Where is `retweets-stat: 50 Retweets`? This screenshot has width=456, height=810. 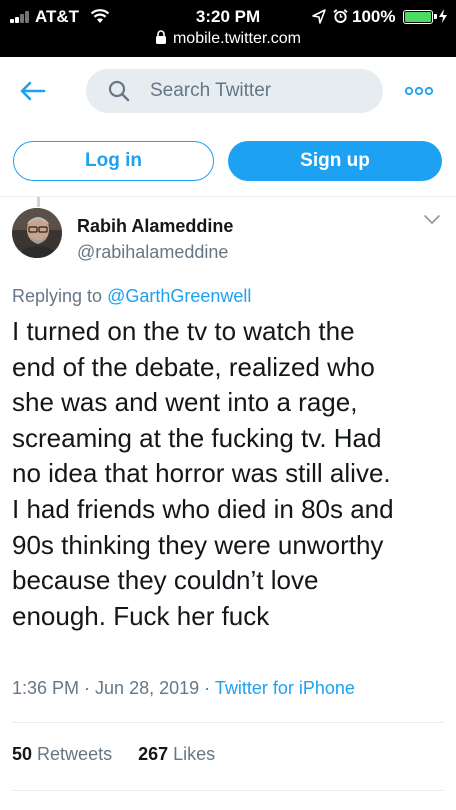
retweets-stat: 50 Retweets is located at coordinates (62, 754).